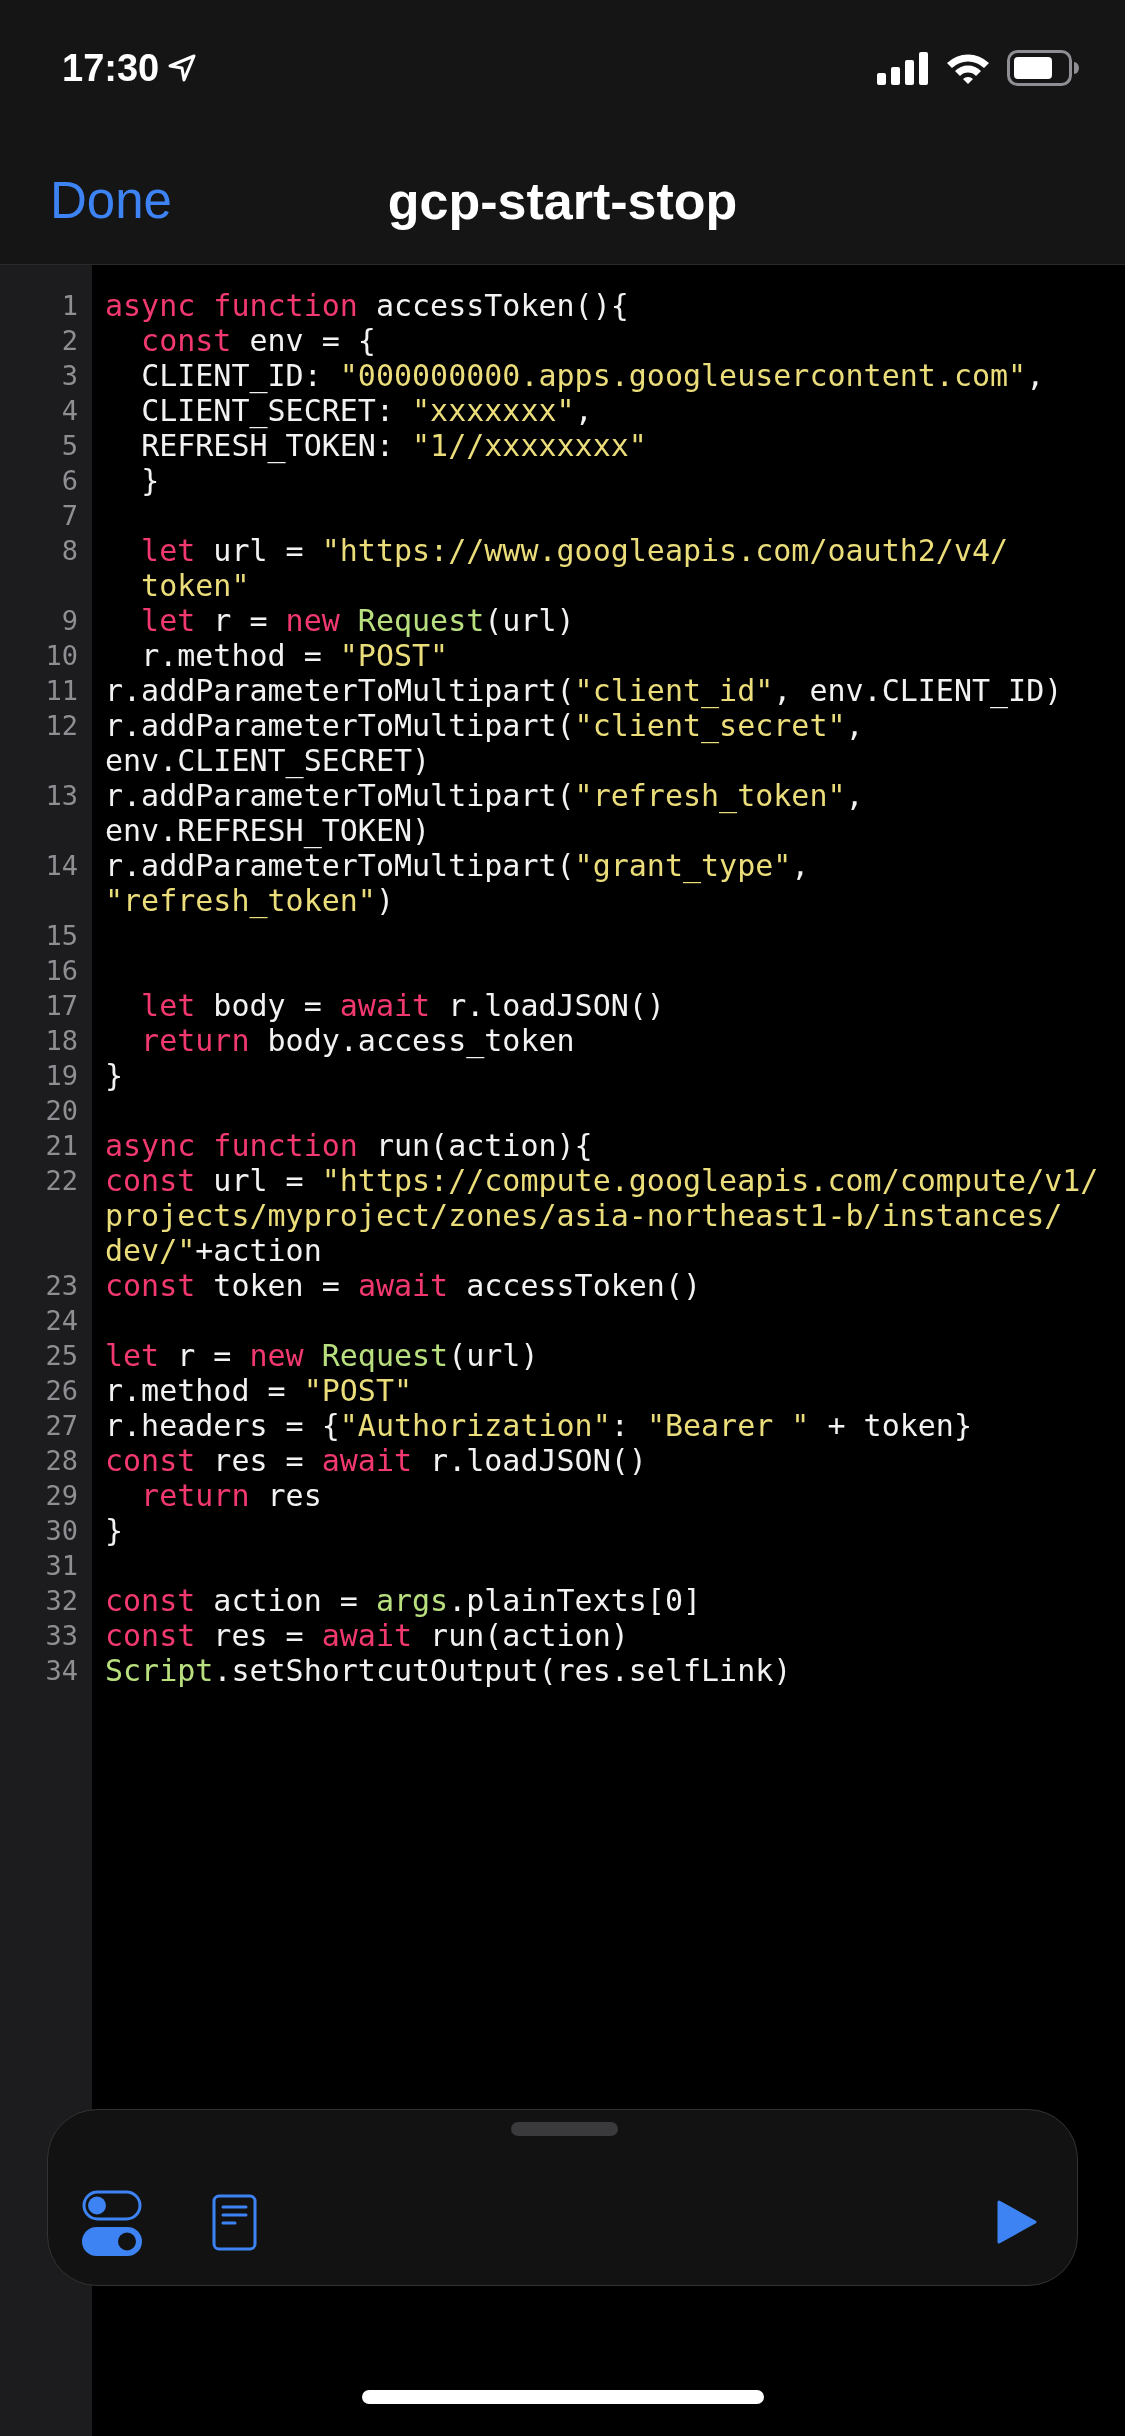 The height and width of the screenshot is (2436, 1125). I want to click on wifi-icon, so click(968, 68).